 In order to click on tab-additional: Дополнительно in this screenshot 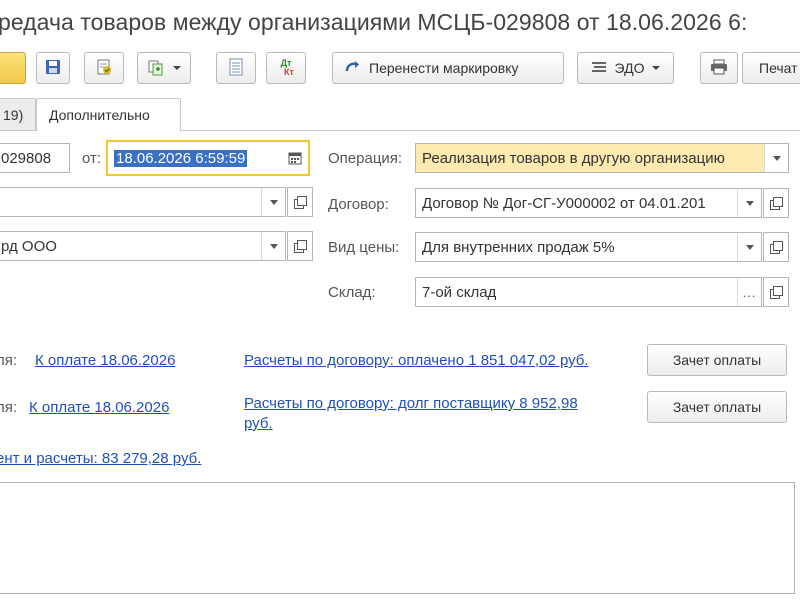, I will do `click(108, 114)`.